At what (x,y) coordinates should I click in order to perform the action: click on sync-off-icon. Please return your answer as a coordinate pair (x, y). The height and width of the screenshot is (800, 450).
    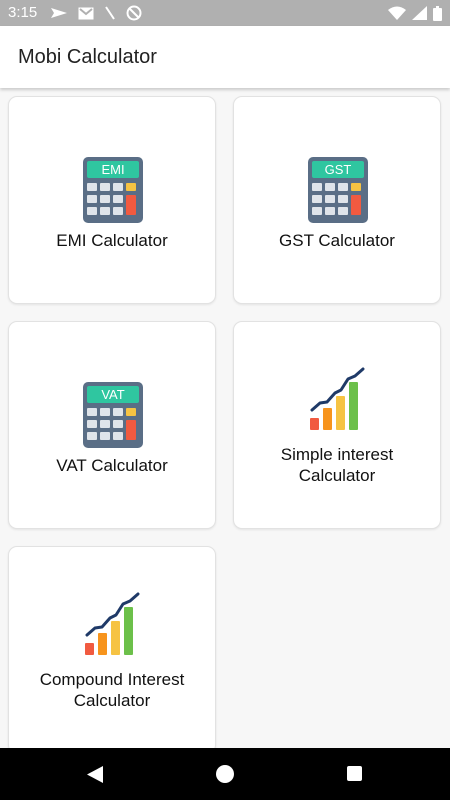
    Looking at the image, I should click on (134, 13).